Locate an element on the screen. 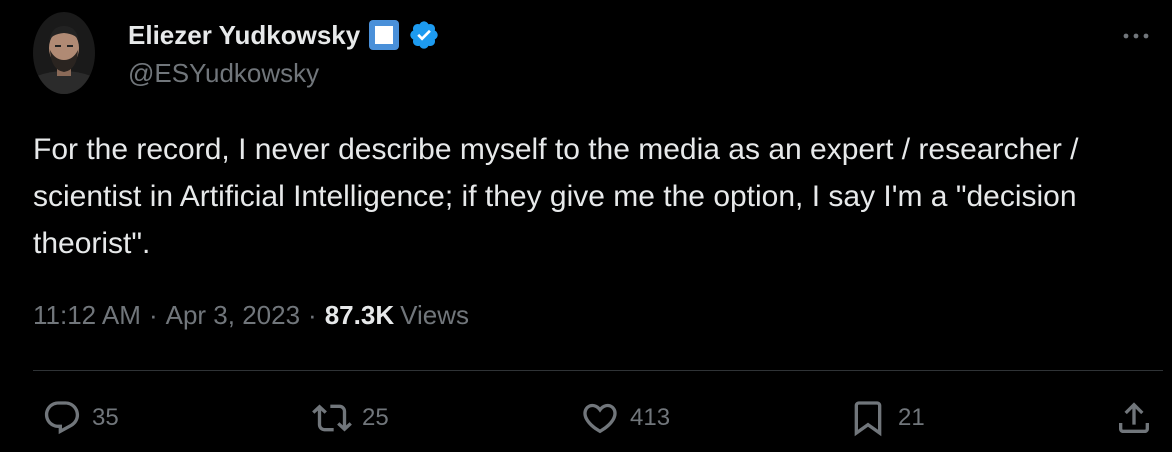 The image size is (1172, 452). tweet-date: Apr 3, 2023 is located at coordinates (233, 315).